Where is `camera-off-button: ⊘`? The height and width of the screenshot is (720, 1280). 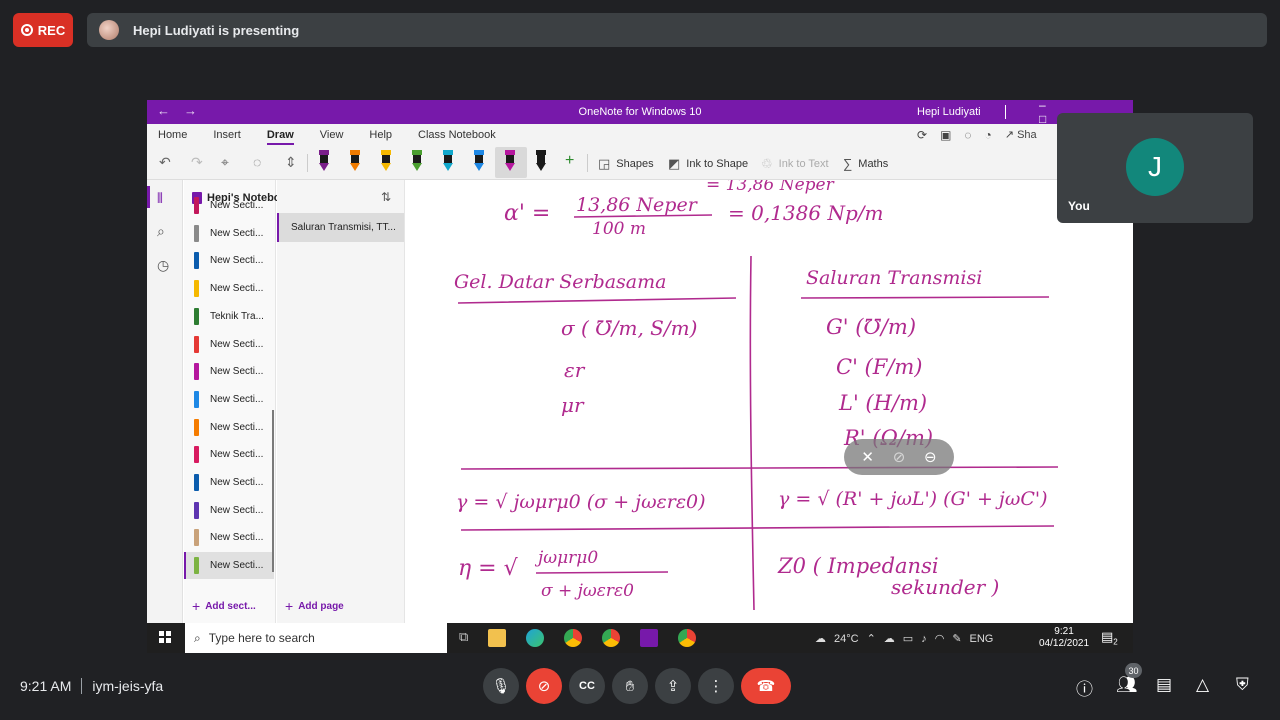
camera-off-button: ⊘ is located at coordinates (544, 686).